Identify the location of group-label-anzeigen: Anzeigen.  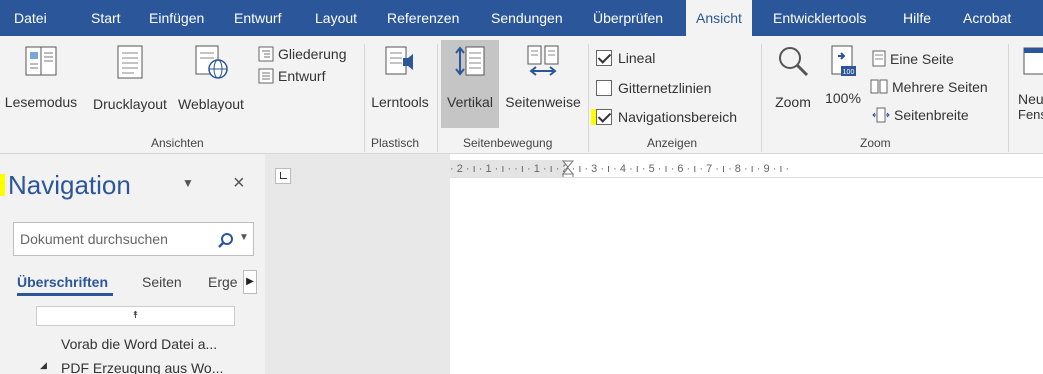
(672, 143).